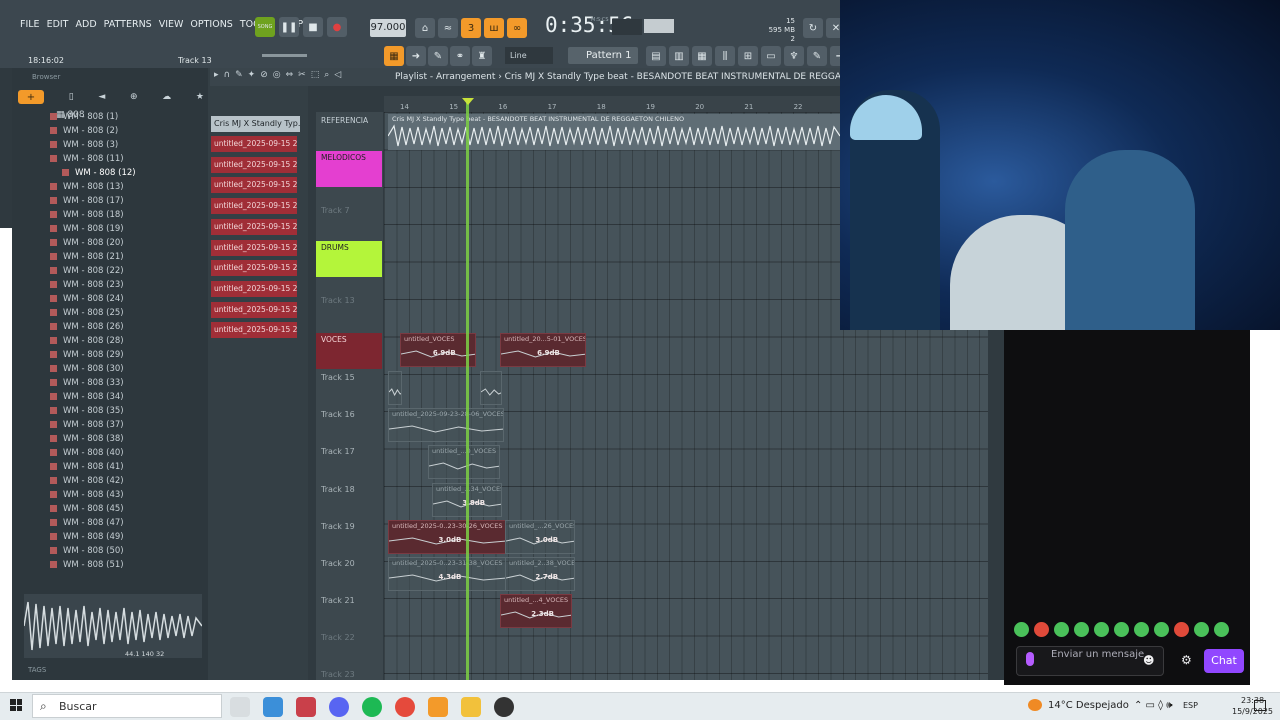 This screenshot has height=720, width=1280. Describe the element at coordinates (817, 56) in the screenshot. I see `pen-icon: ✎` at that location.